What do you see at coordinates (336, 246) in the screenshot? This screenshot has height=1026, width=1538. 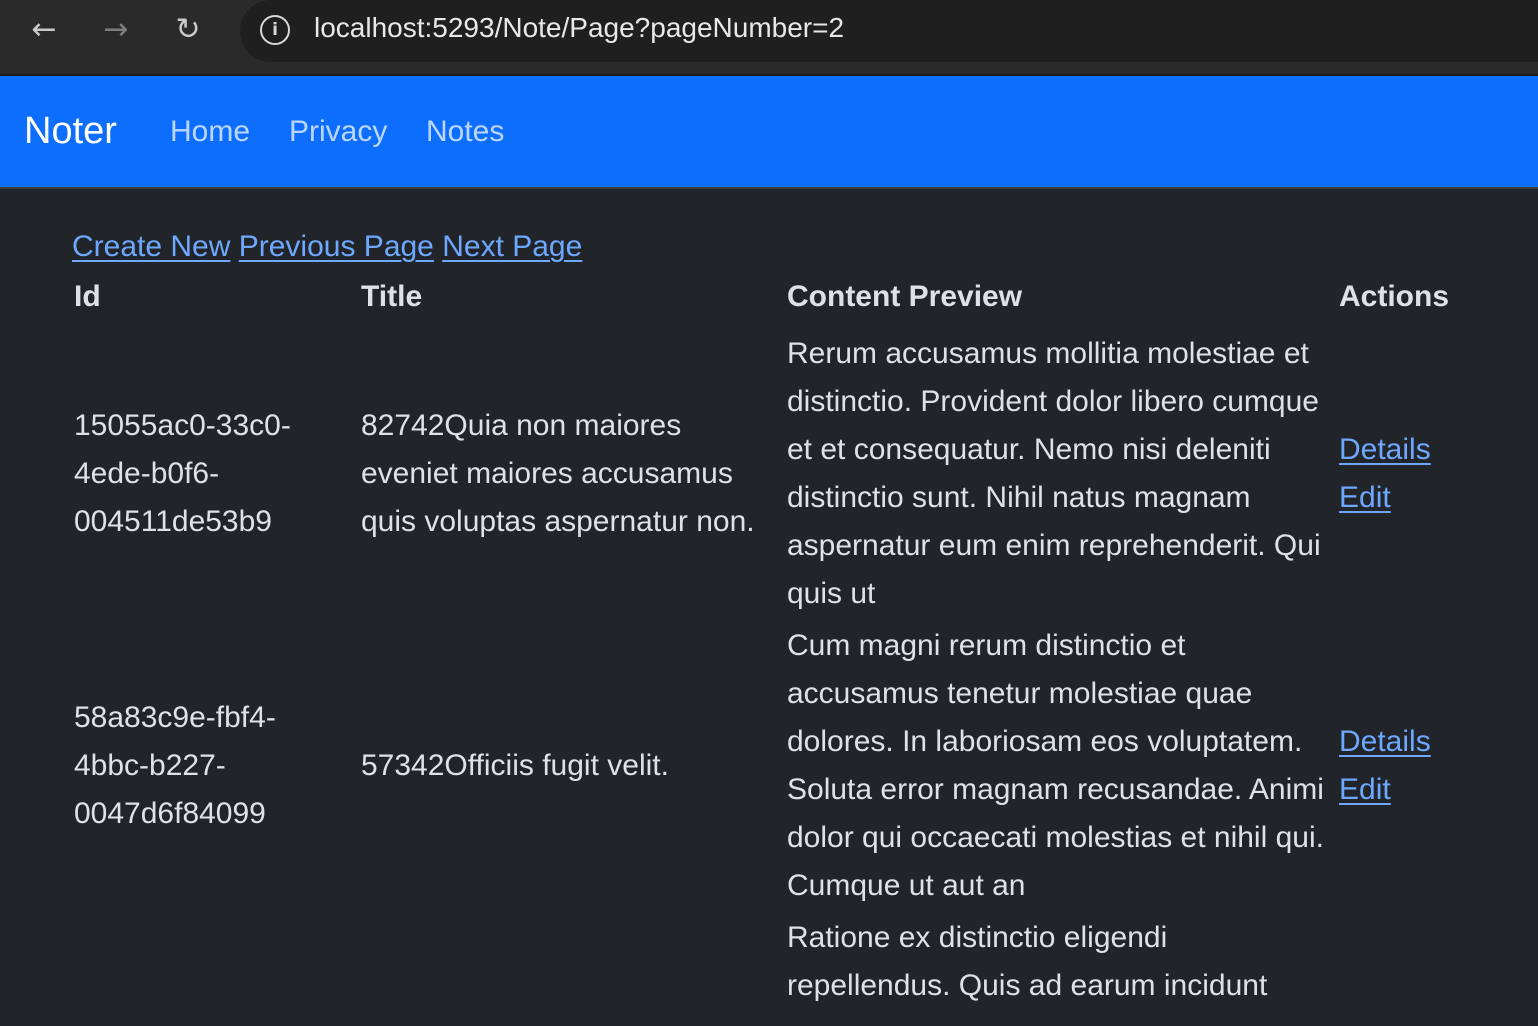 I see `previous-page-link: Previous Page` at bounding box center [336, 246].